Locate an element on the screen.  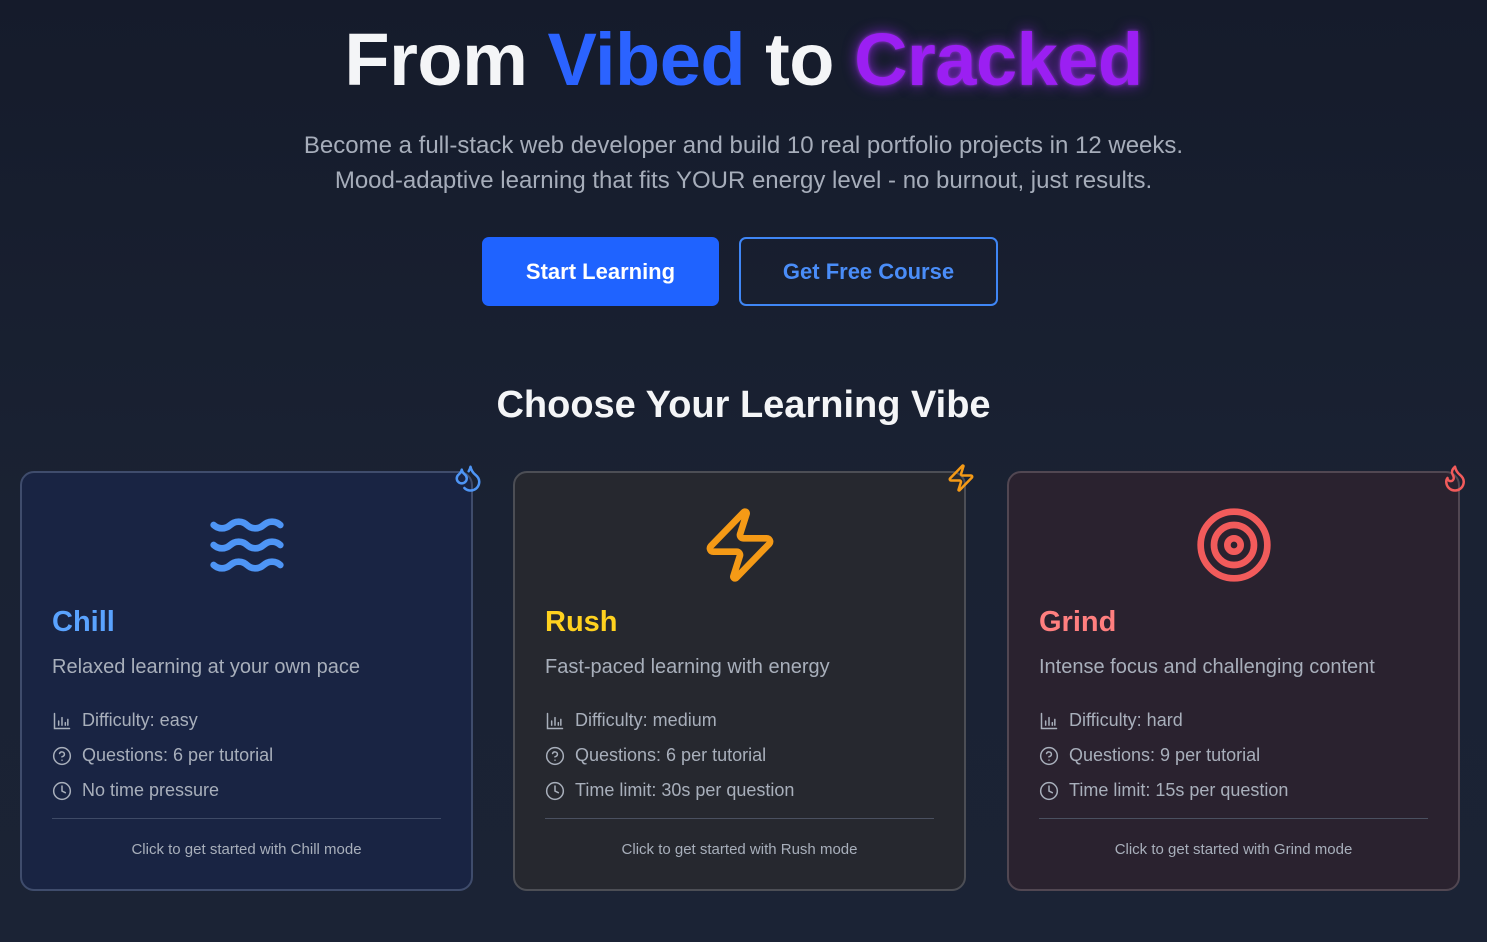
feature-text: Difficulty: easy is located at coordinates (140, 720).